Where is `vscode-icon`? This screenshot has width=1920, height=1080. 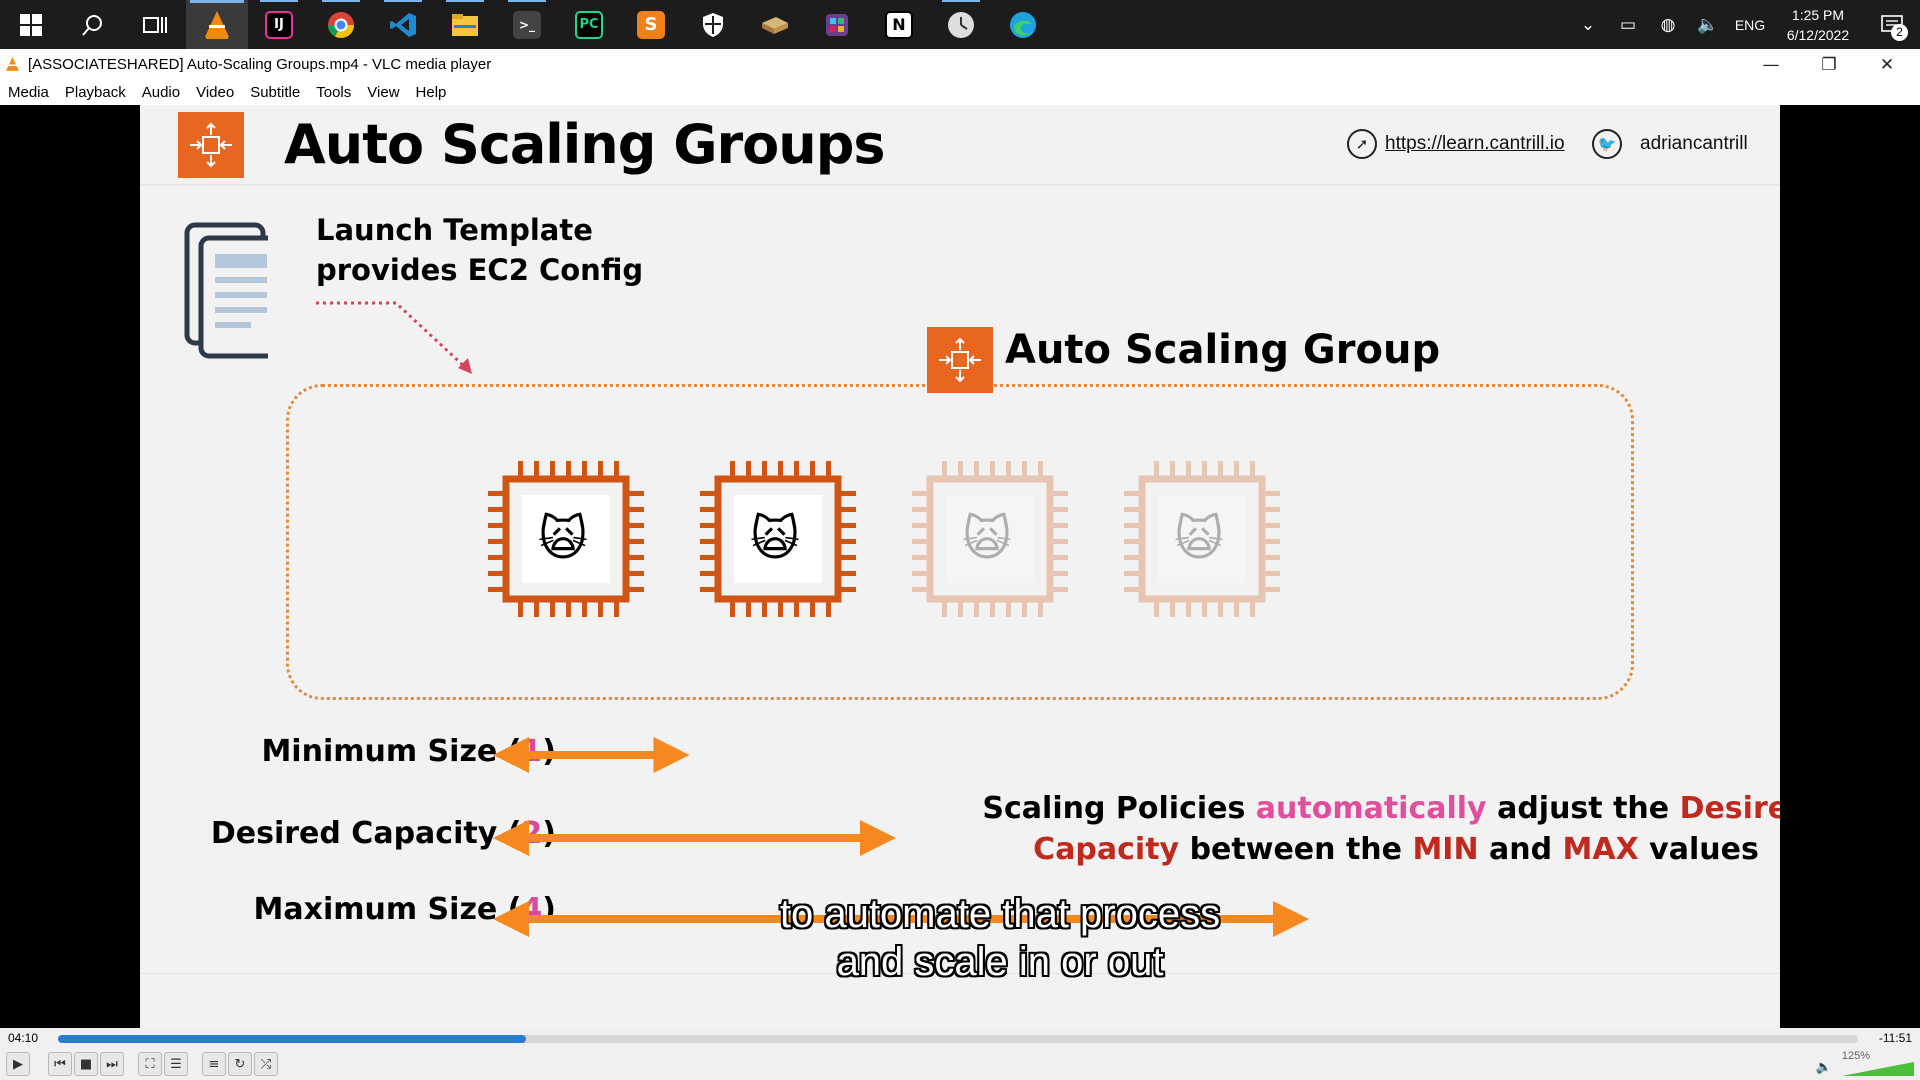 vscode-icon is located at coordinates (403, 24).